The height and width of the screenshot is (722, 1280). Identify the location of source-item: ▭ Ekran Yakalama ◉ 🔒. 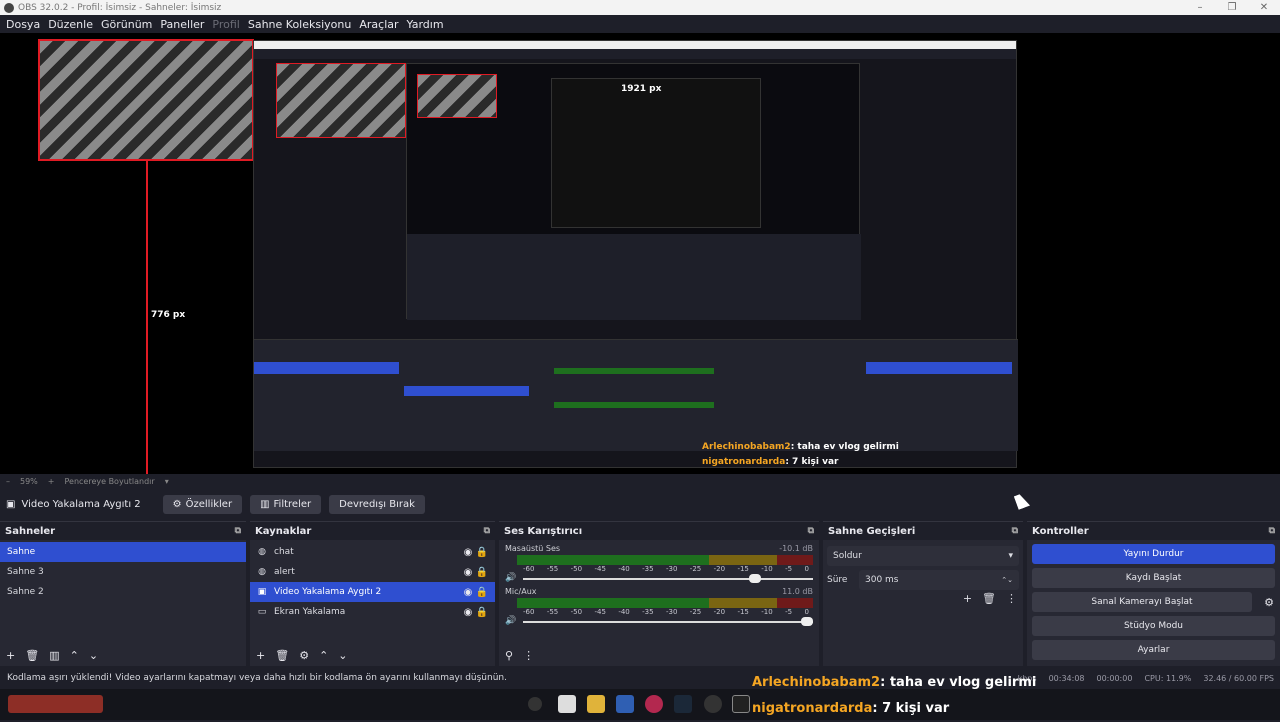
(372, 612).